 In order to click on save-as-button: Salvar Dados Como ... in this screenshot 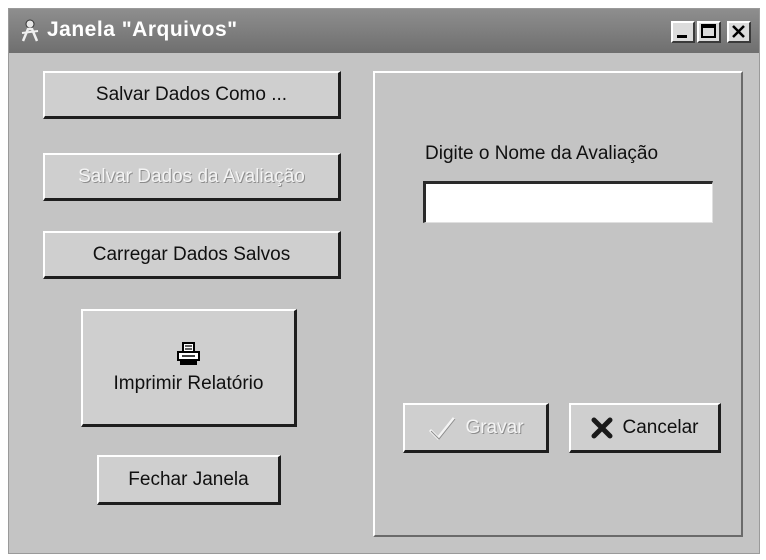, I will do `click(192, 95)`.